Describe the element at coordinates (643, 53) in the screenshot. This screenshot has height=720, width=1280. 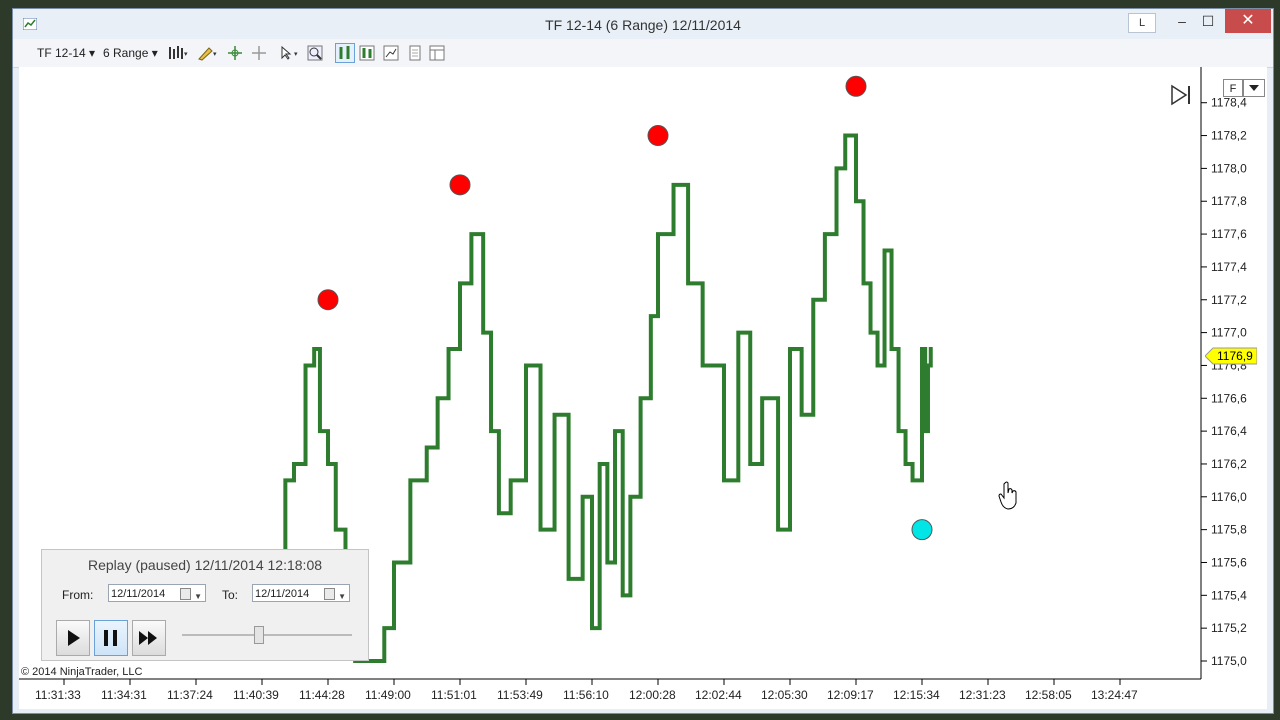
I see `chart-toolbar: TF 12-14 ▾ 6 Range ▾ ▾ ▾ ▾` at that location.